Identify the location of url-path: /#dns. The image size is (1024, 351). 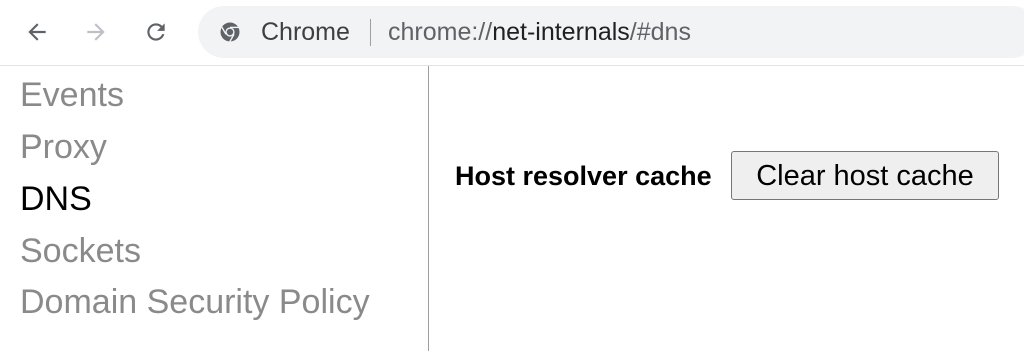
(660, 32).